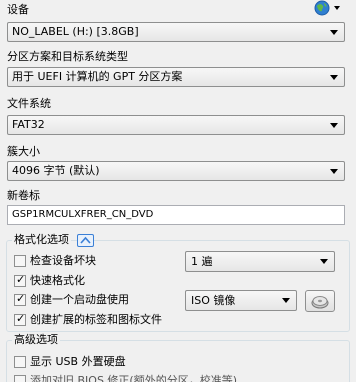 The image size is (356, 382). I want to click on quick-format-label: 快速格式化, so click(57, 280).